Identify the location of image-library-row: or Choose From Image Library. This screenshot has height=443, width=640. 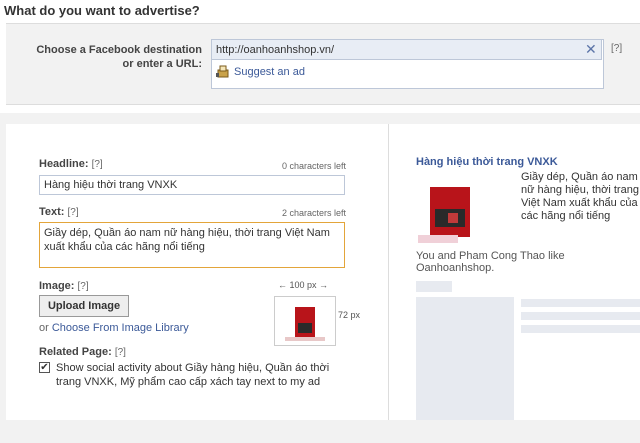
(114, 328).